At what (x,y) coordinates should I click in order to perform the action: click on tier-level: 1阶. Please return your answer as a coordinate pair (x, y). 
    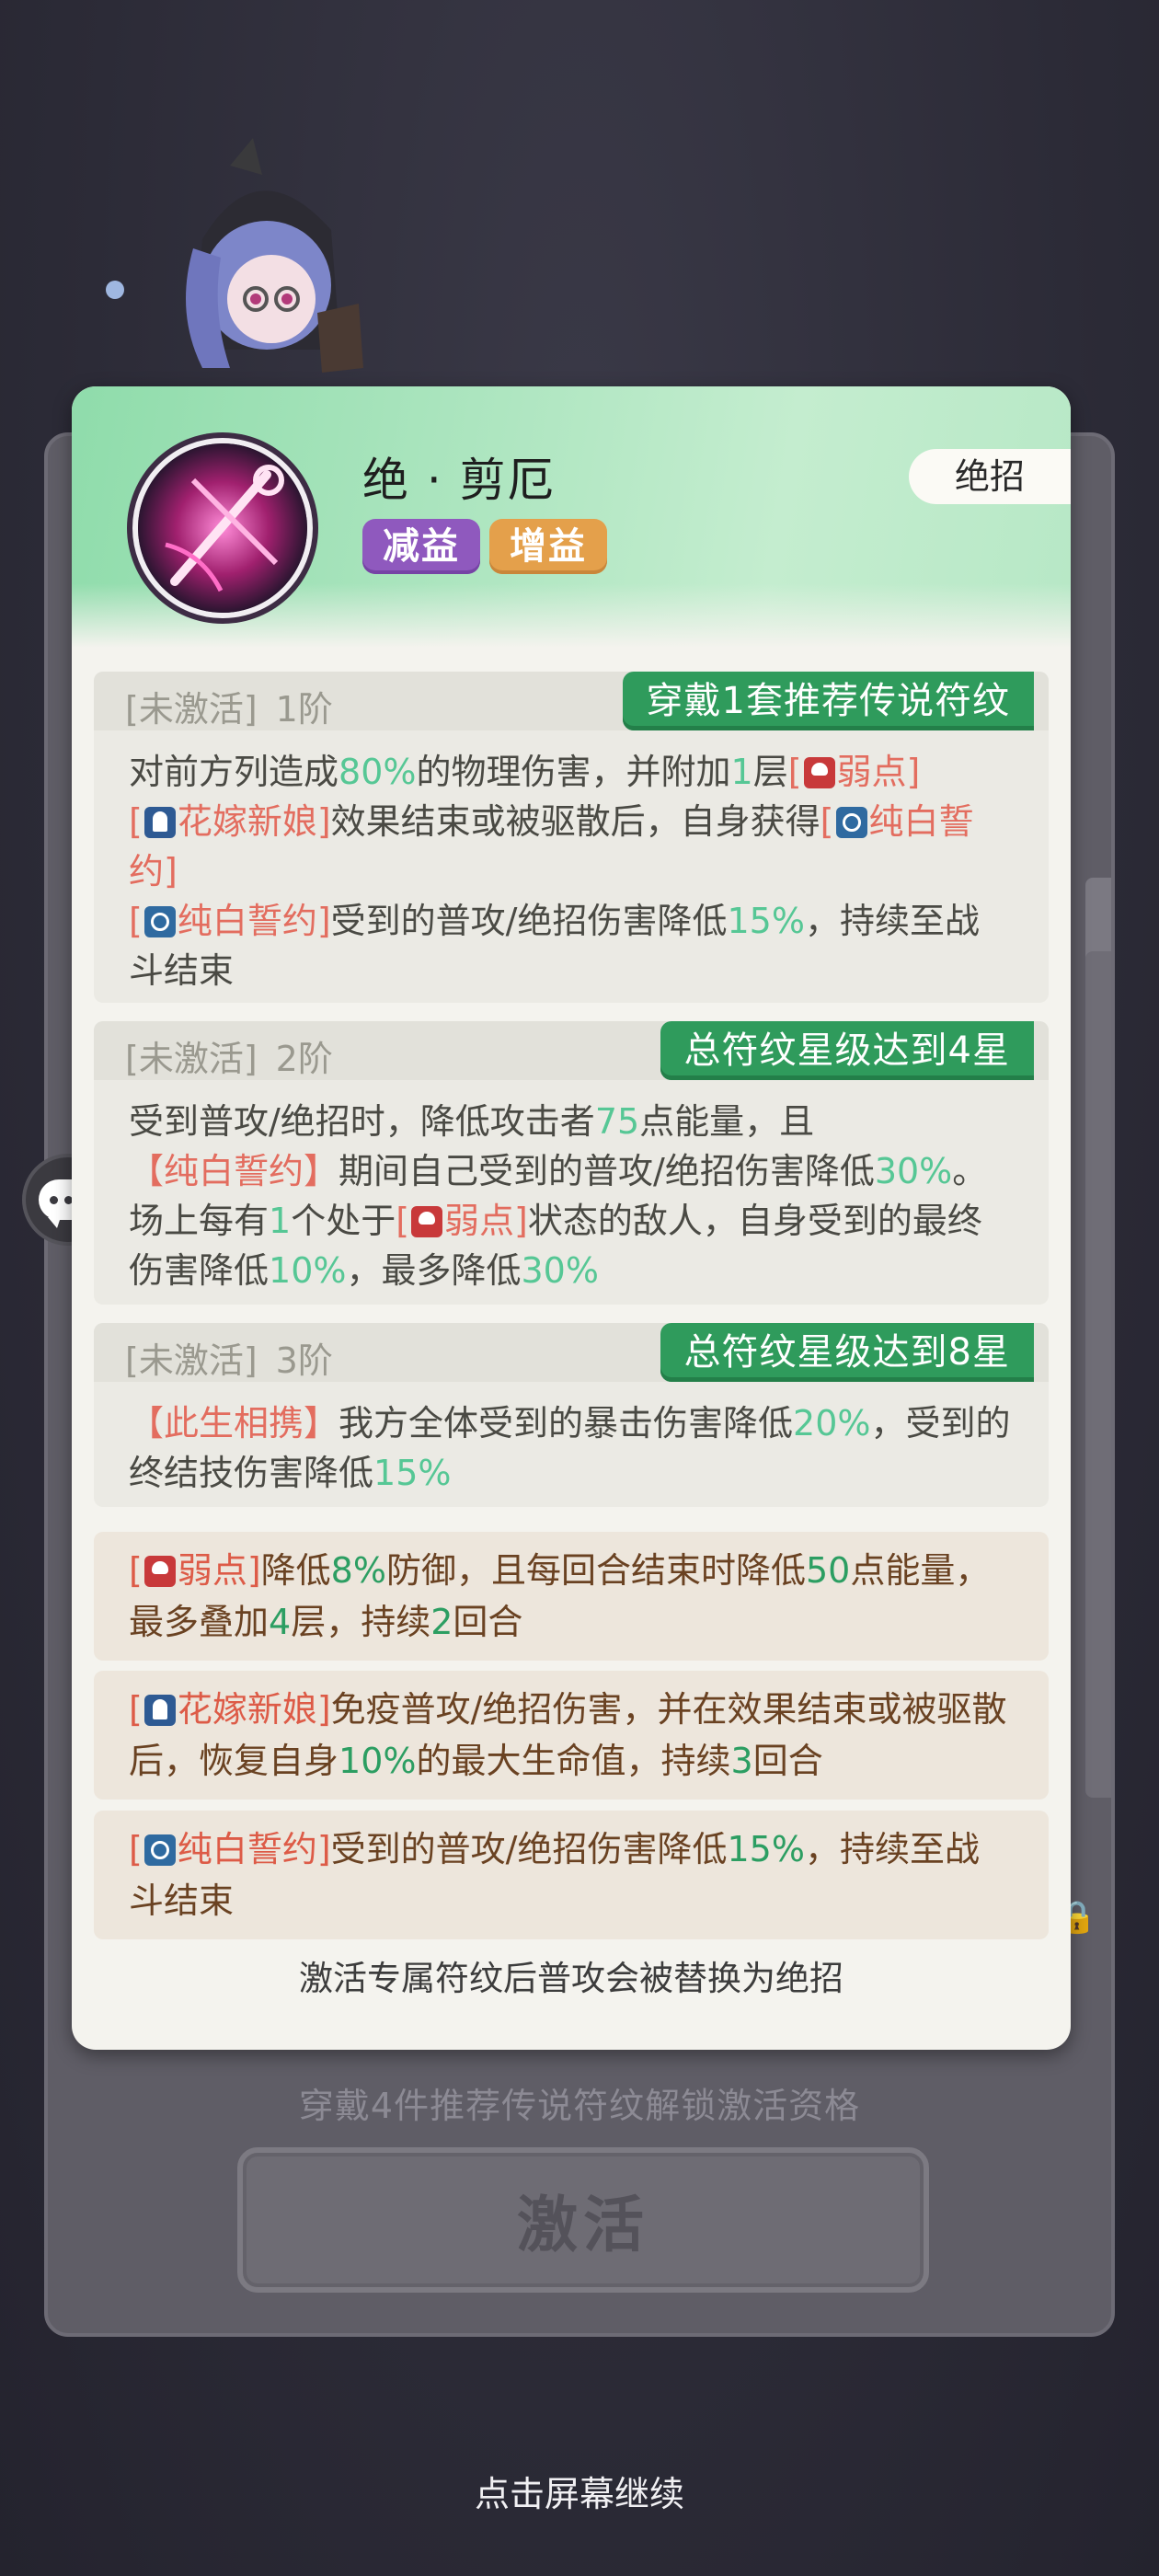
    Looking at the image, I should click on (304, 709).